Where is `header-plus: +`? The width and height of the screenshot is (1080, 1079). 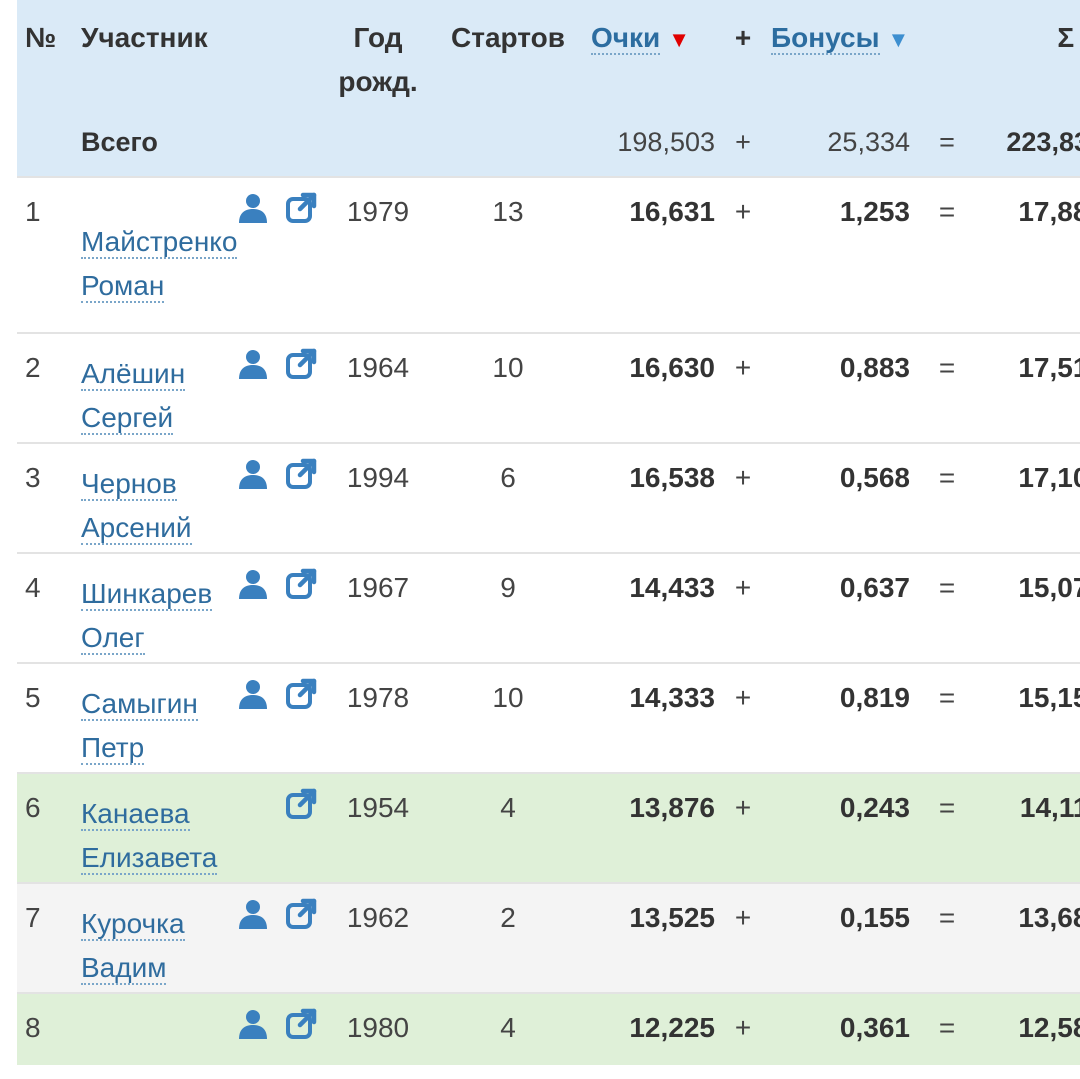 header-plus: + is located at coordinates (743, 54).